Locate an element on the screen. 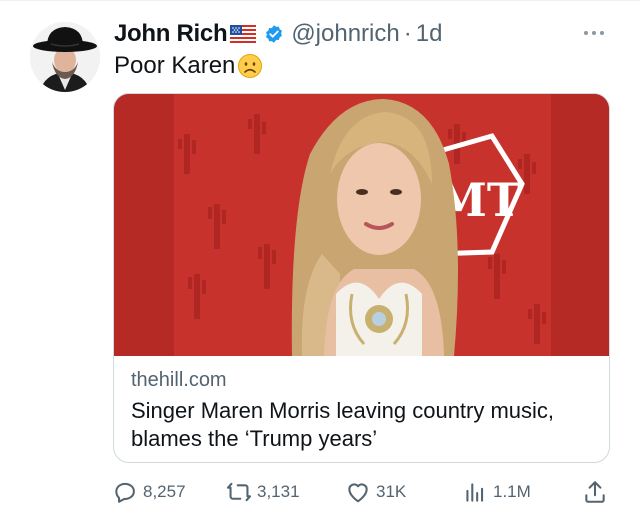 Image resolution: width=640 pixels, height=518 pixels. share-button is located at coordinates (595, 492).